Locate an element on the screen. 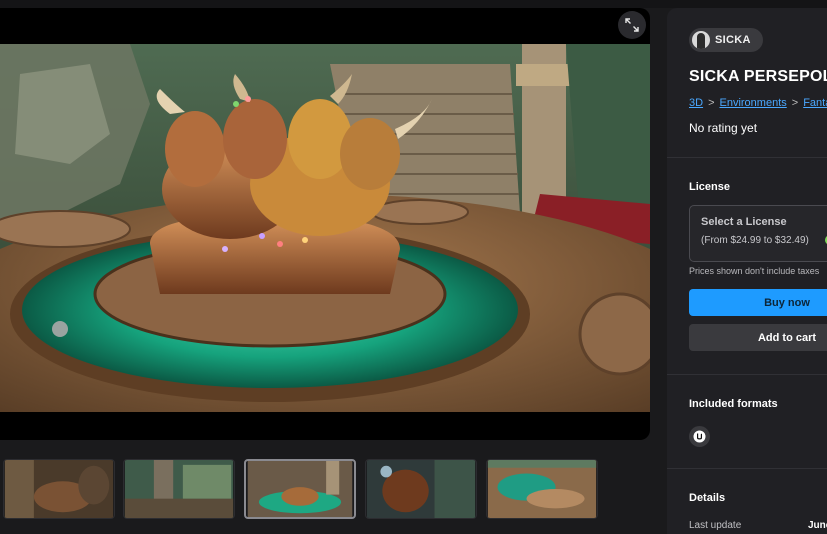 Image resolution: width=827 pixels, height=534 pixels. breadcrumb: 3D > Environments > Fanta is located at coordinates (758, 103).